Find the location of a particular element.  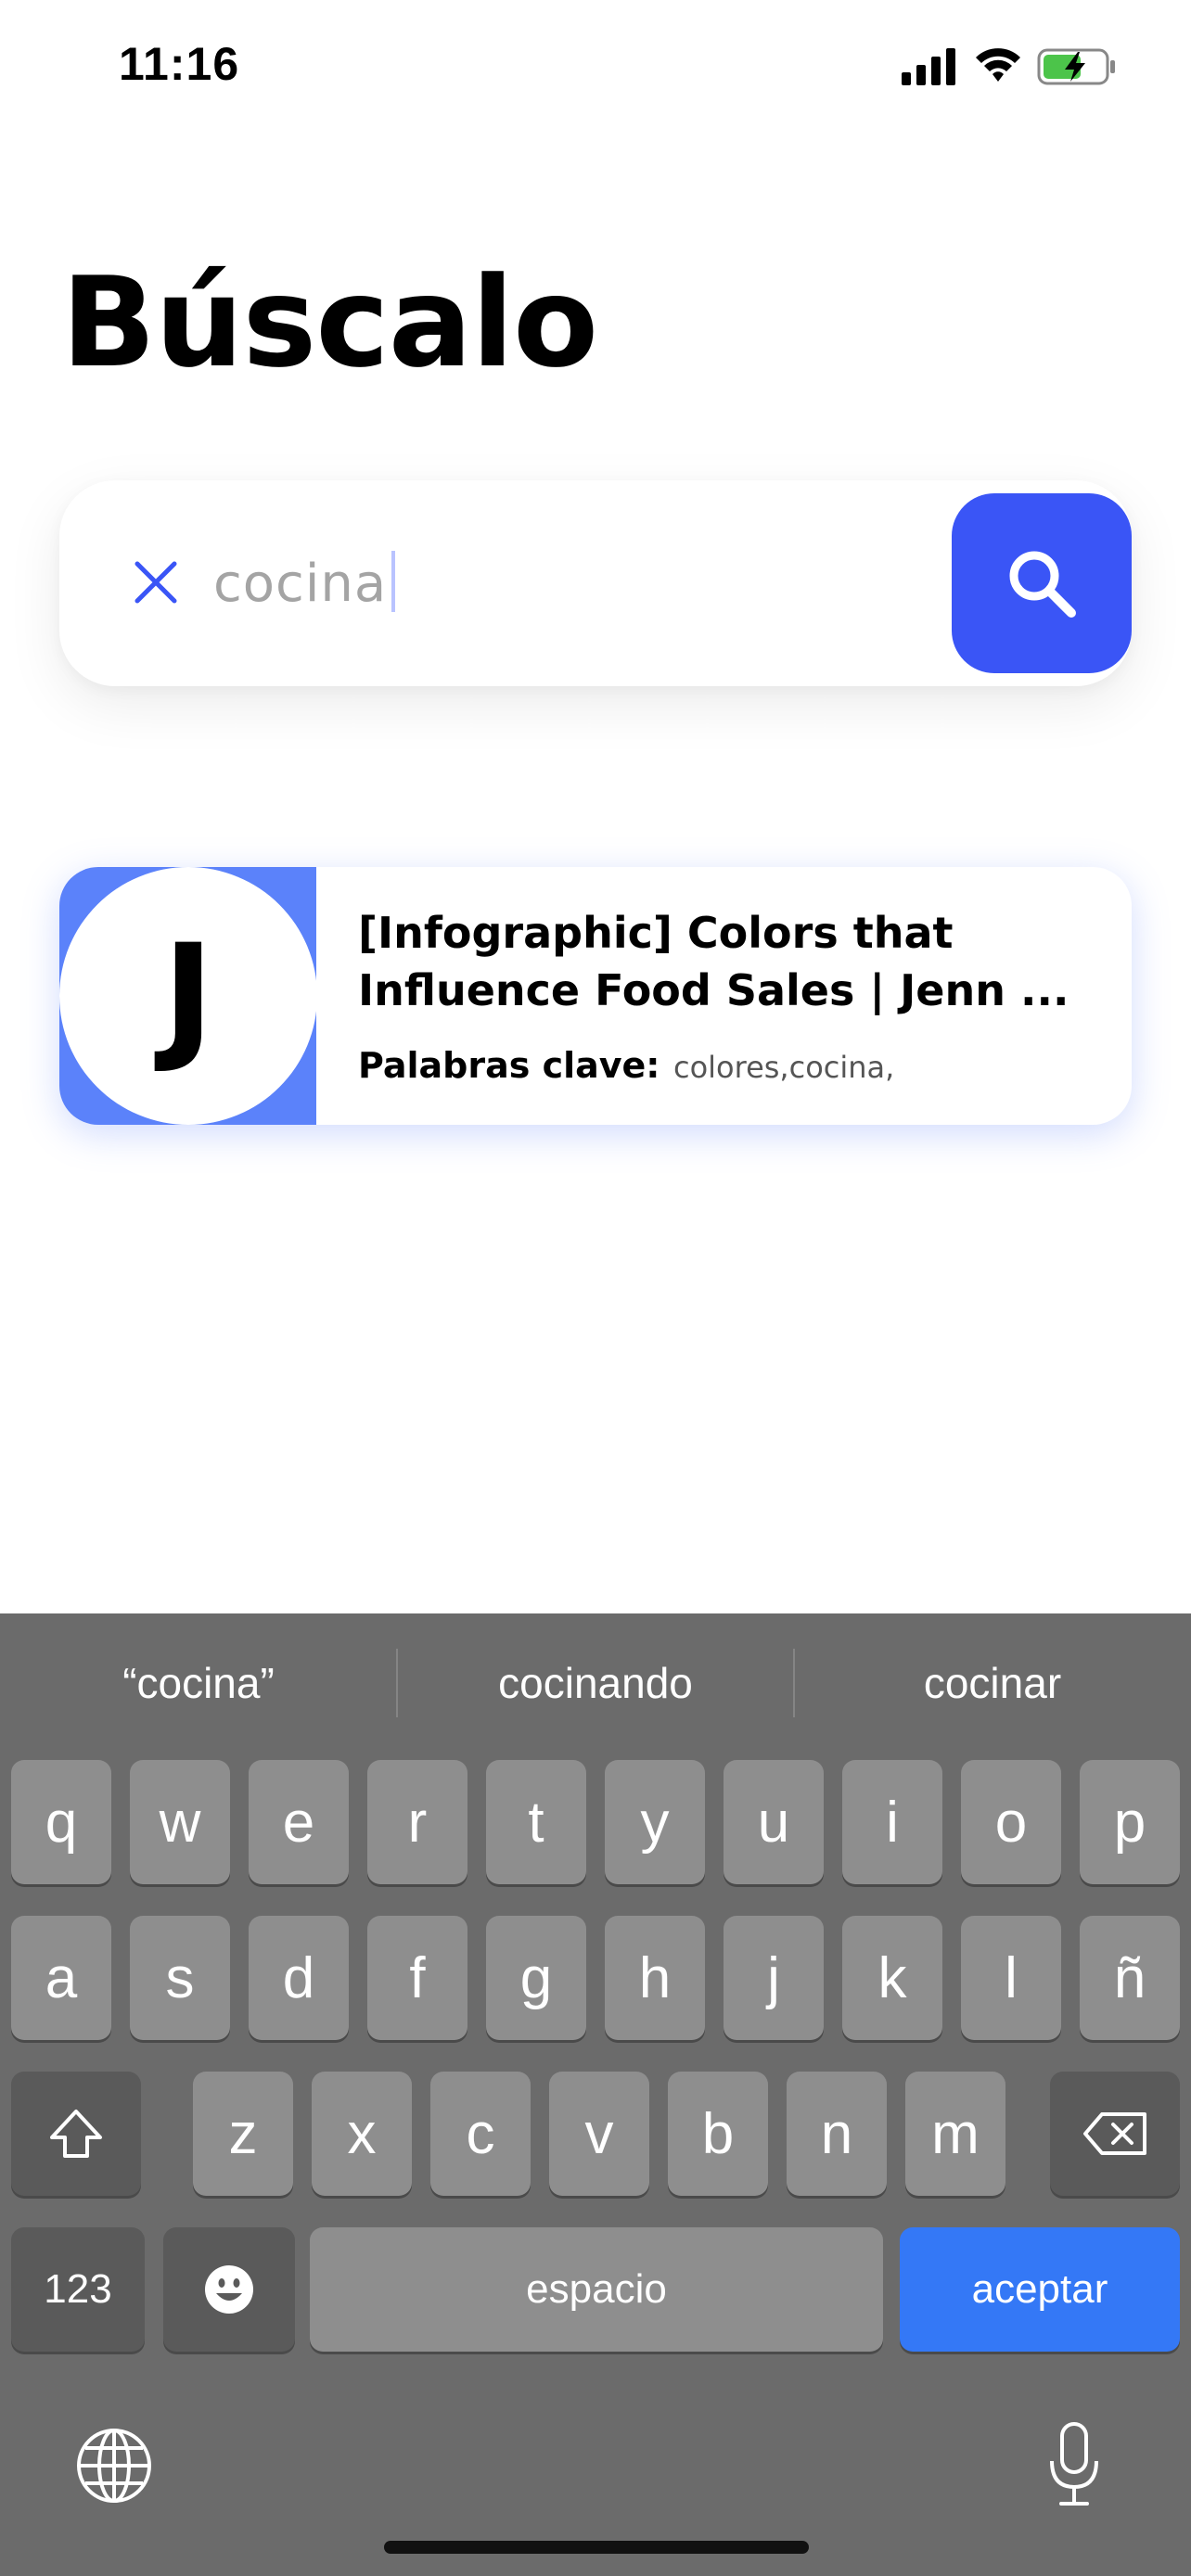

backspace-icon is located at coordinates (1114, 2133).